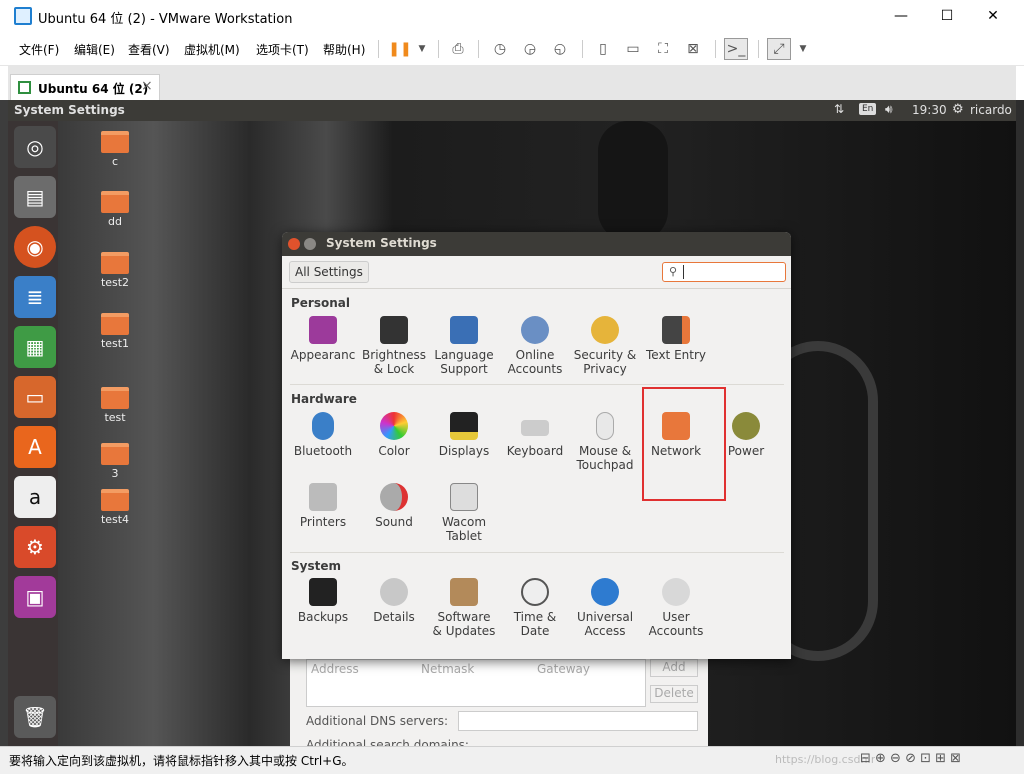 The image size is (1024, 774). I want to click on keyboard-layout-indicator: En, so click(868, 109).